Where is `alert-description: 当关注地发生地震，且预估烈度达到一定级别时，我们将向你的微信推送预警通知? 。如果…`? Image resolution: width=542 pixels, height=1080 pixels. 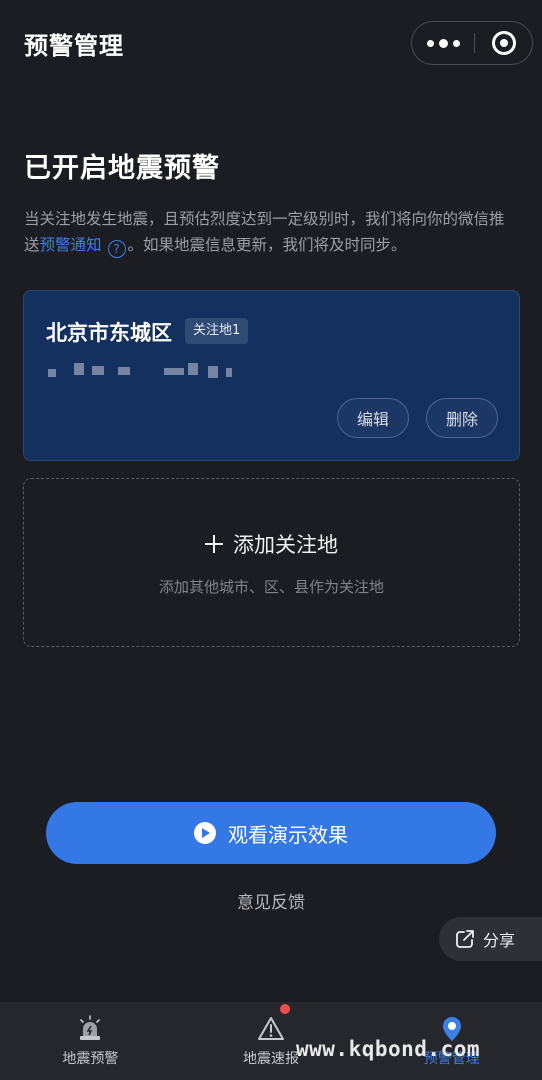 alert-description: 当关注地发生地震，且预估烈度达到一定级别时，我们将向你的微信推送预警通知? 。如果… is located at coordinates (271, 232).